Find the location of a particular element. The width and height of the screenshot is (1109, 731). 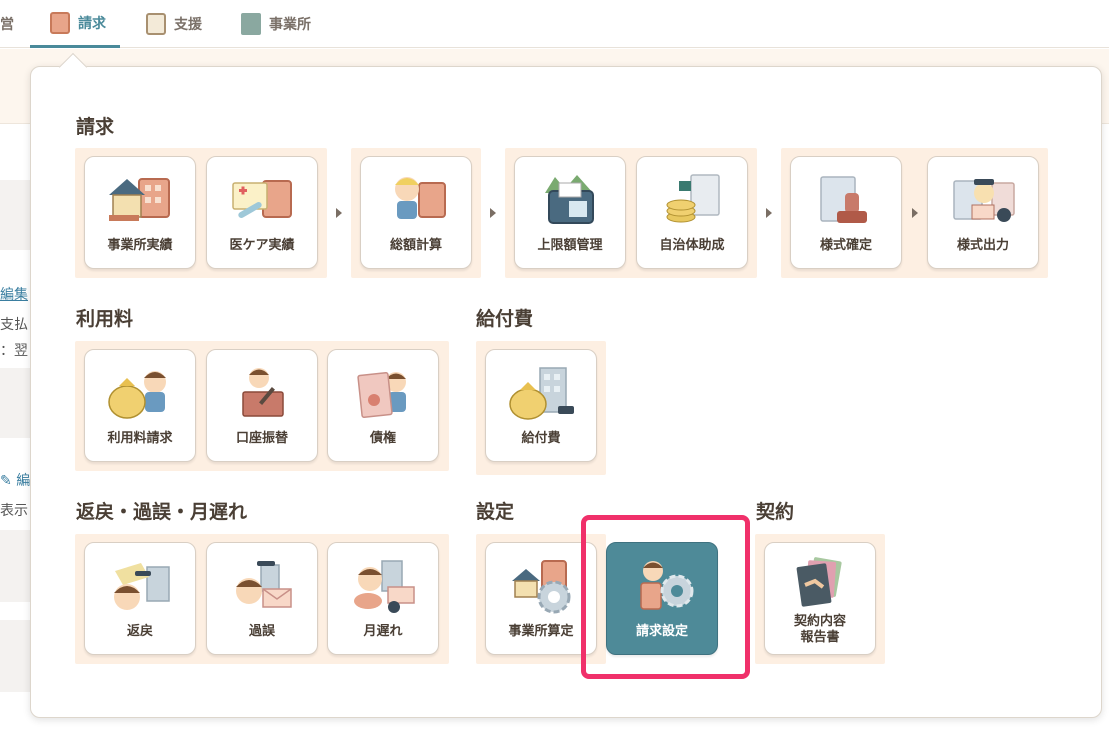

tile-late-month: 月遅れ is located at coordinates (383, 598).